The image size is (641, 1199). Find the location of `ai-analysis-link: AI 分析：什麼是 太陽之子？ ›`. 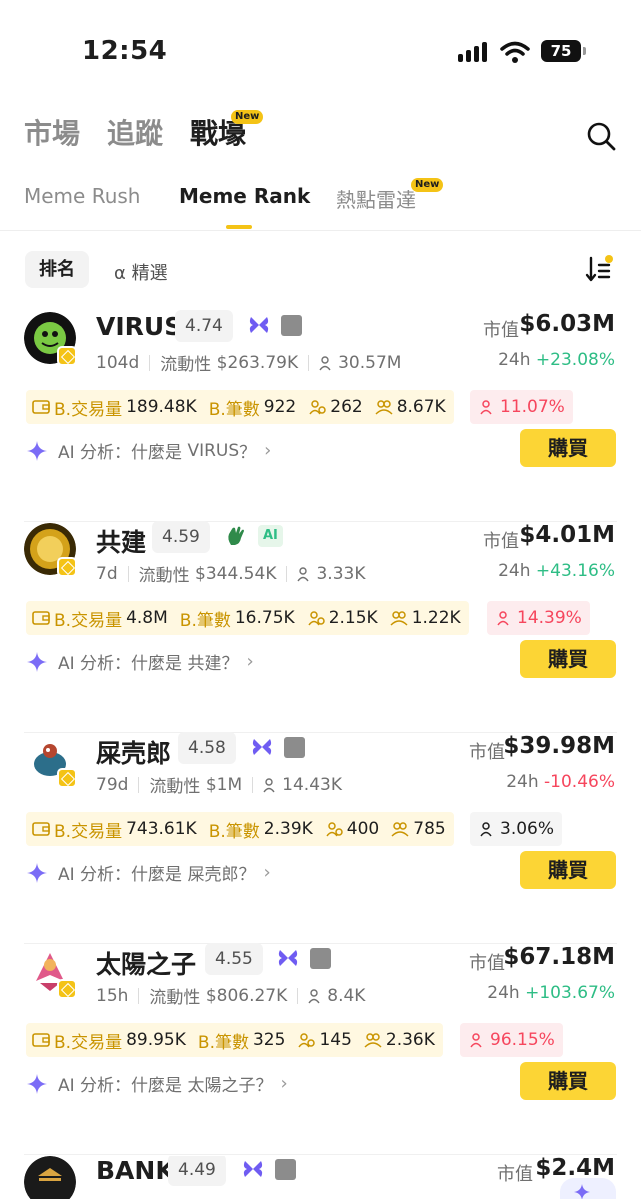

ai-analysis-link: AI 分析：什麼是 太陽之子？ › is located at coordinates (157, 1083).